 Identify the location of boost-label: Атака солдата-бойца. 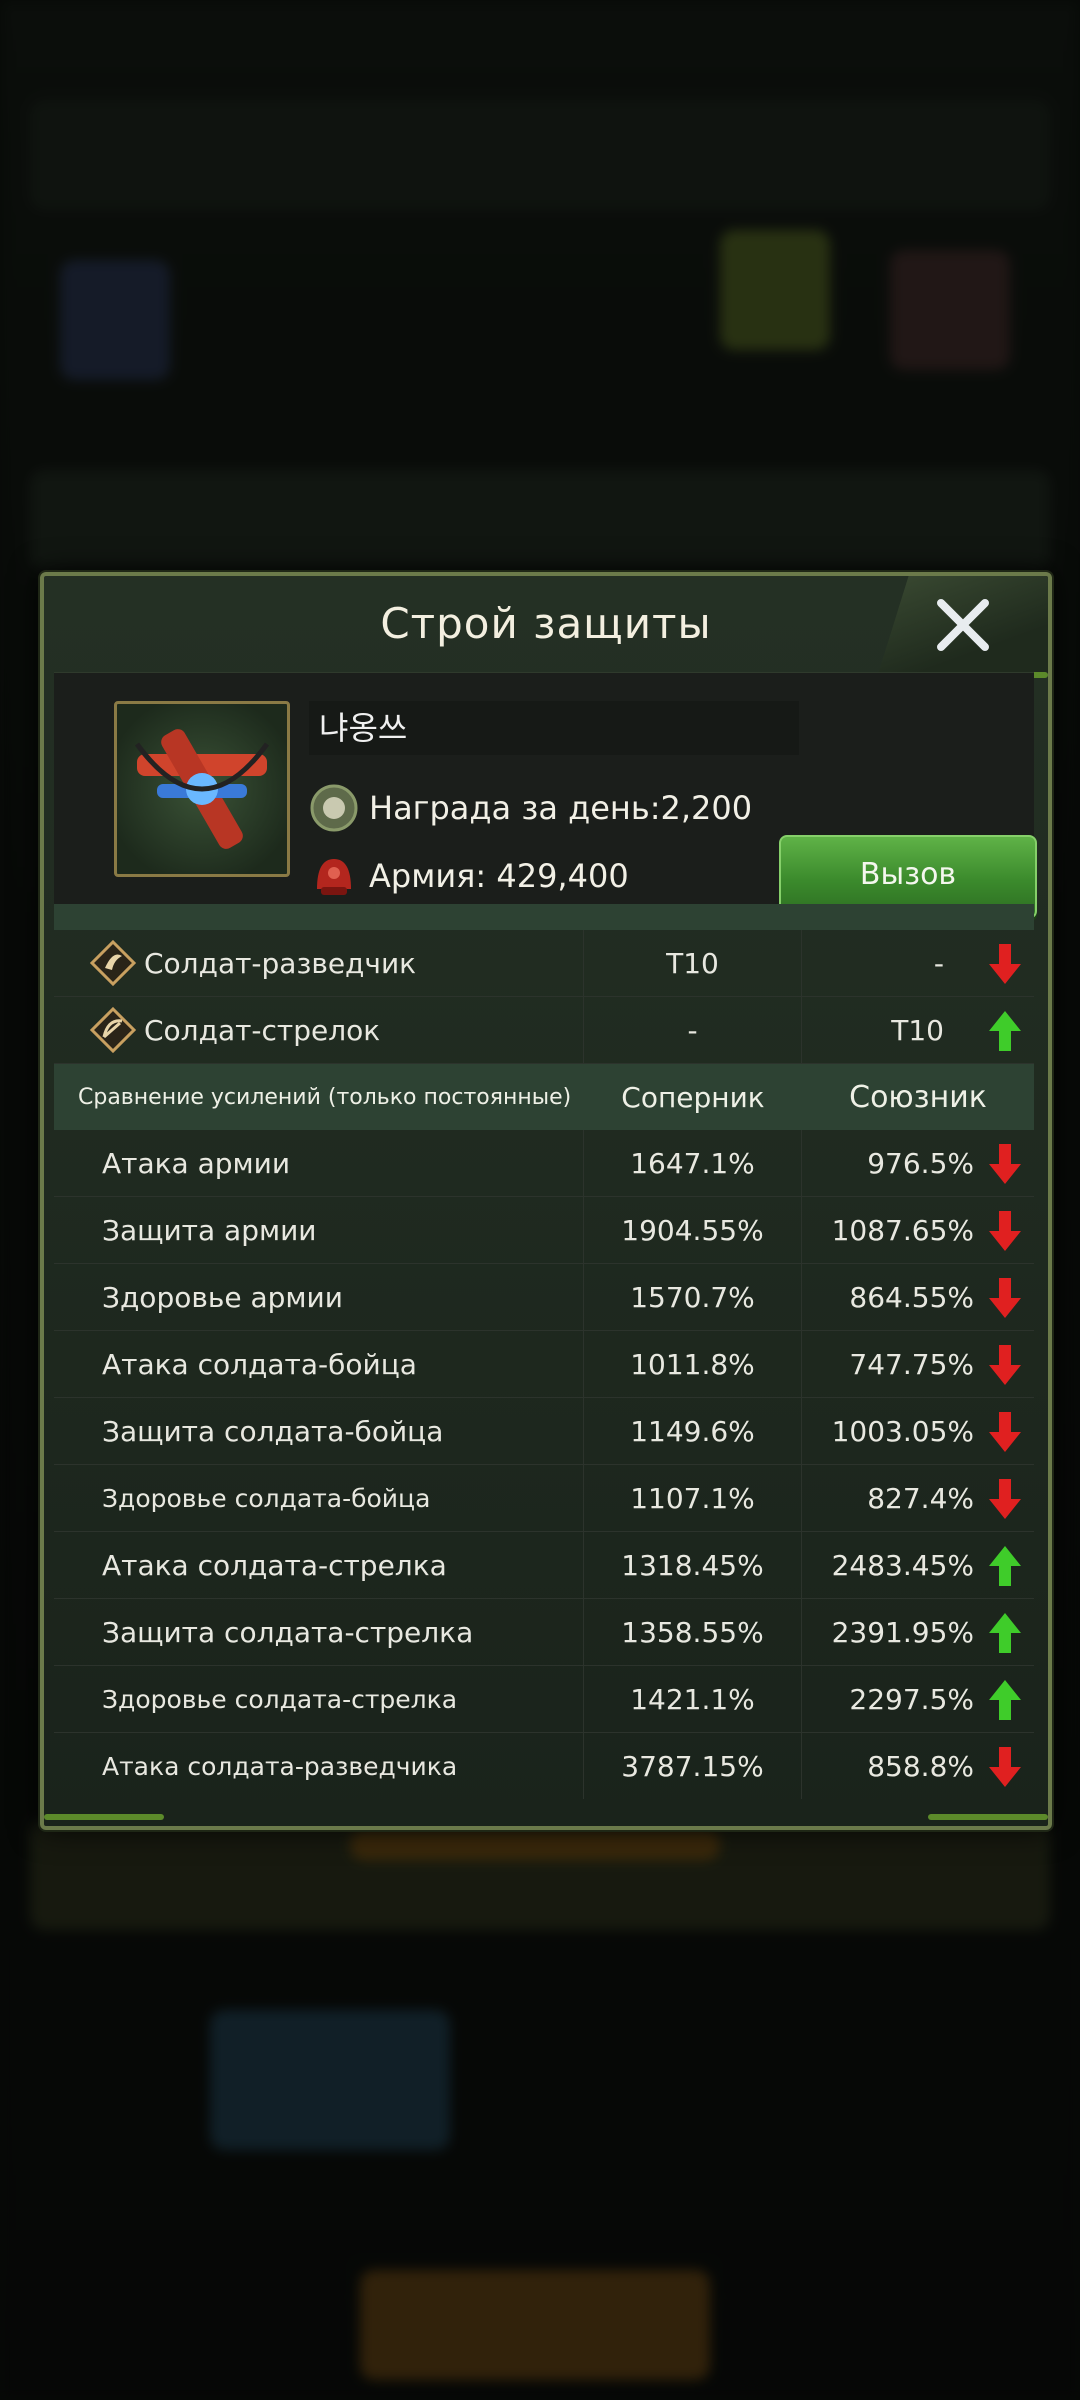
(259, 1364).